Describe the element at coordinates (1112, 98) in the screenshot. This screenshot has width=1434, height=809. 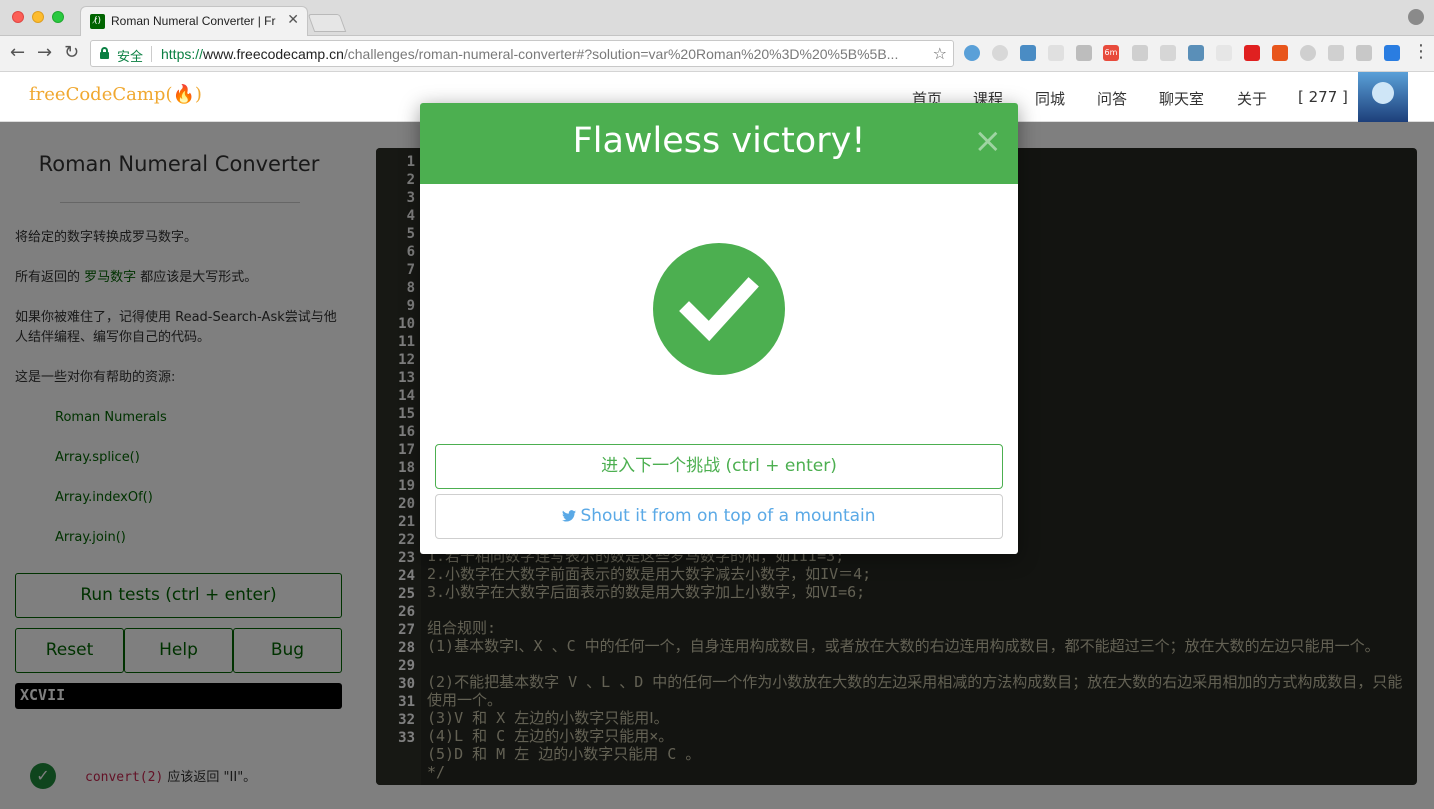
I see `nav-qa: 问答` at that location.